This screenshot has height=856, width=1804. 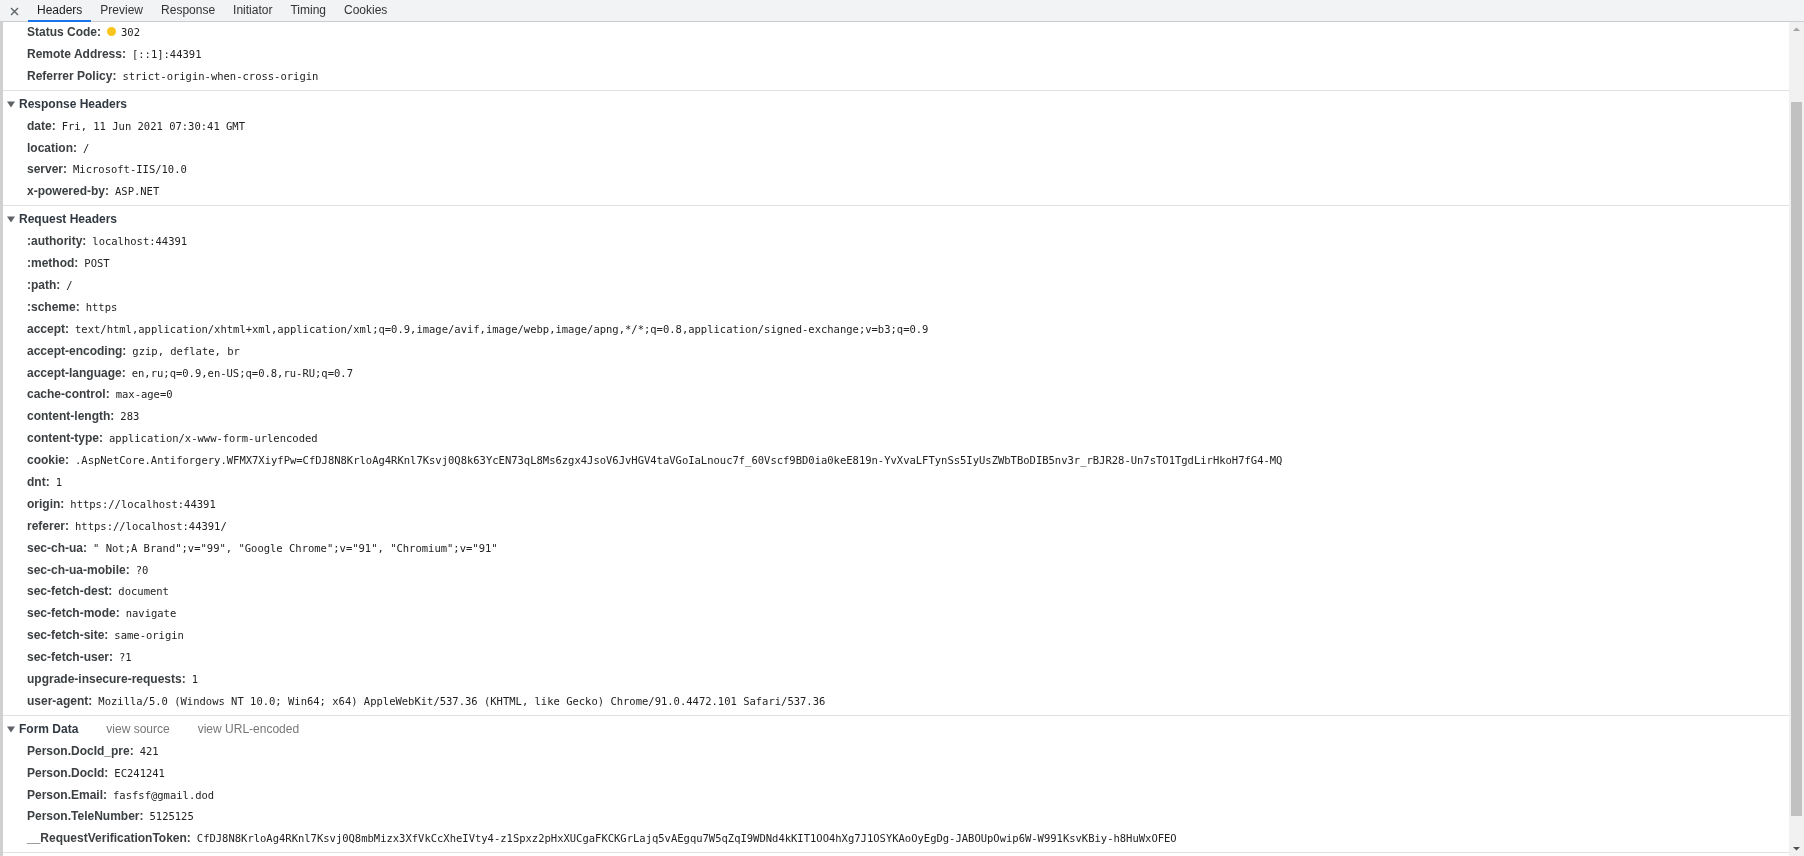 I want to click on header-value: Microsoft-IIS/10.0, so click(x=130, y=169).